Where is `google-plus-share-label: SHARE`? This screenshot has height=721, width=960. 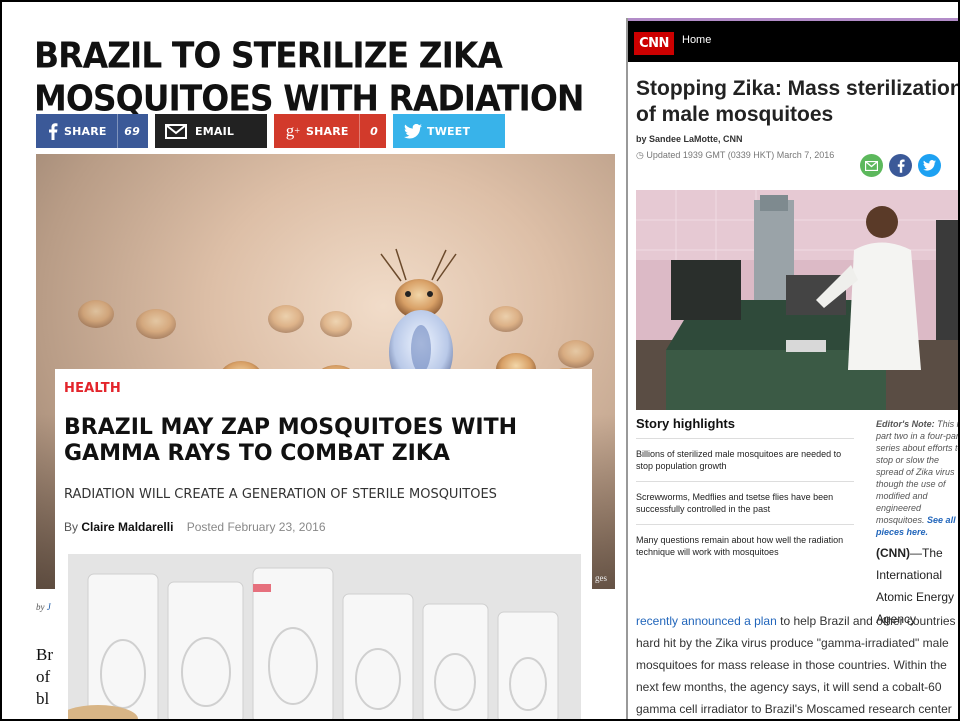
google-plus-share-label: SHARE is located at coordinates (327, 131).